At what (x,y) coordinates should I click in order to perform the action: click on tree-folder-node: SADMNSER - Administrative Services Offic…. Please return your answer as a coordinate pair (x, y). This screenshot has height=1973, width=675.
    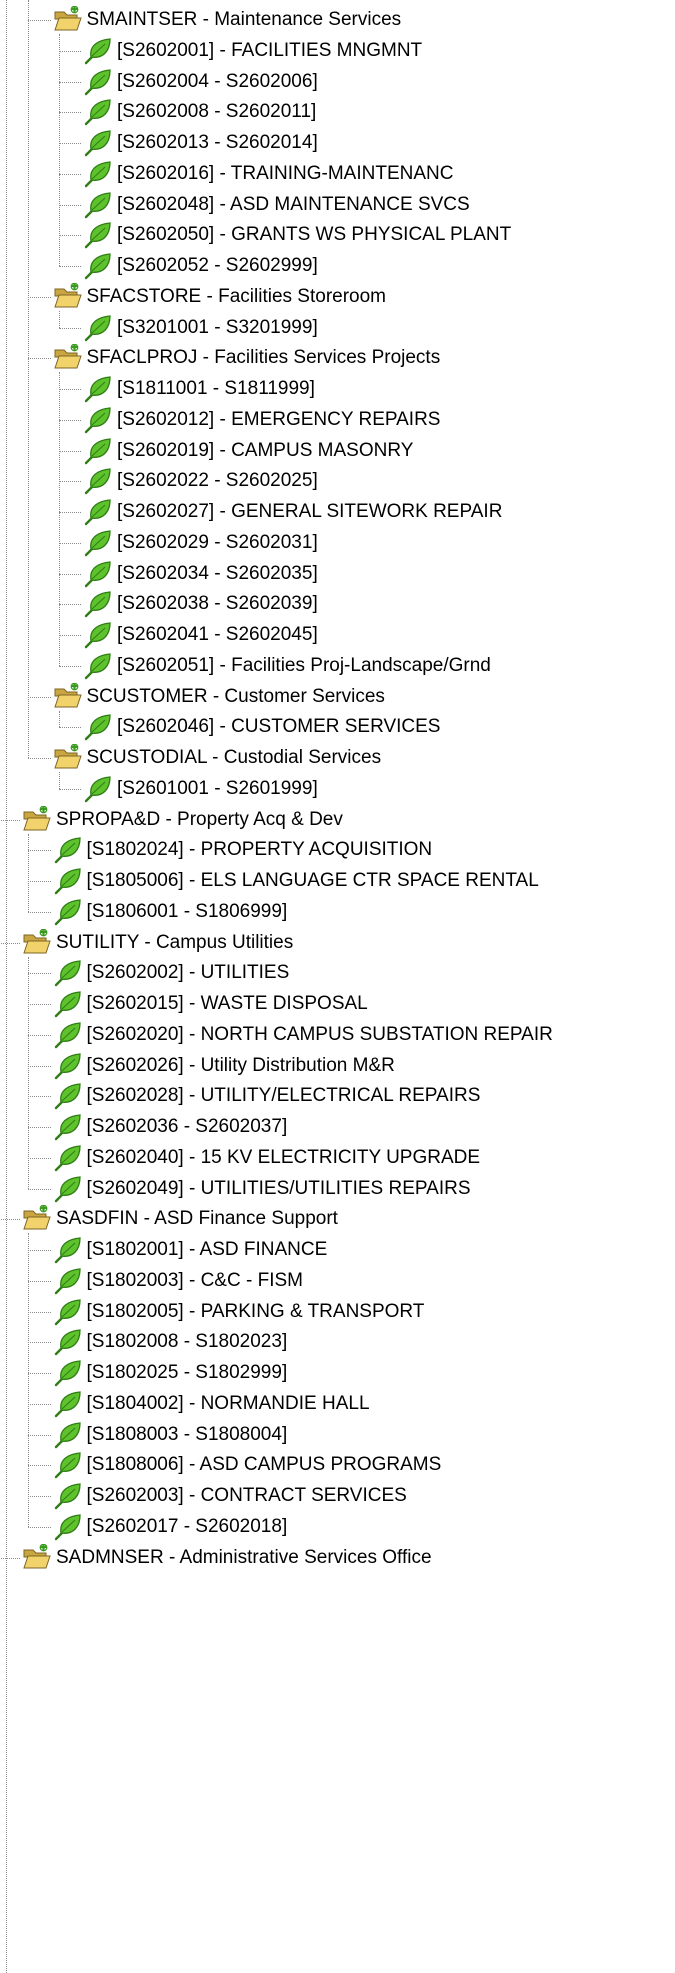
    Looking at the image, I should click on (227, 1558).